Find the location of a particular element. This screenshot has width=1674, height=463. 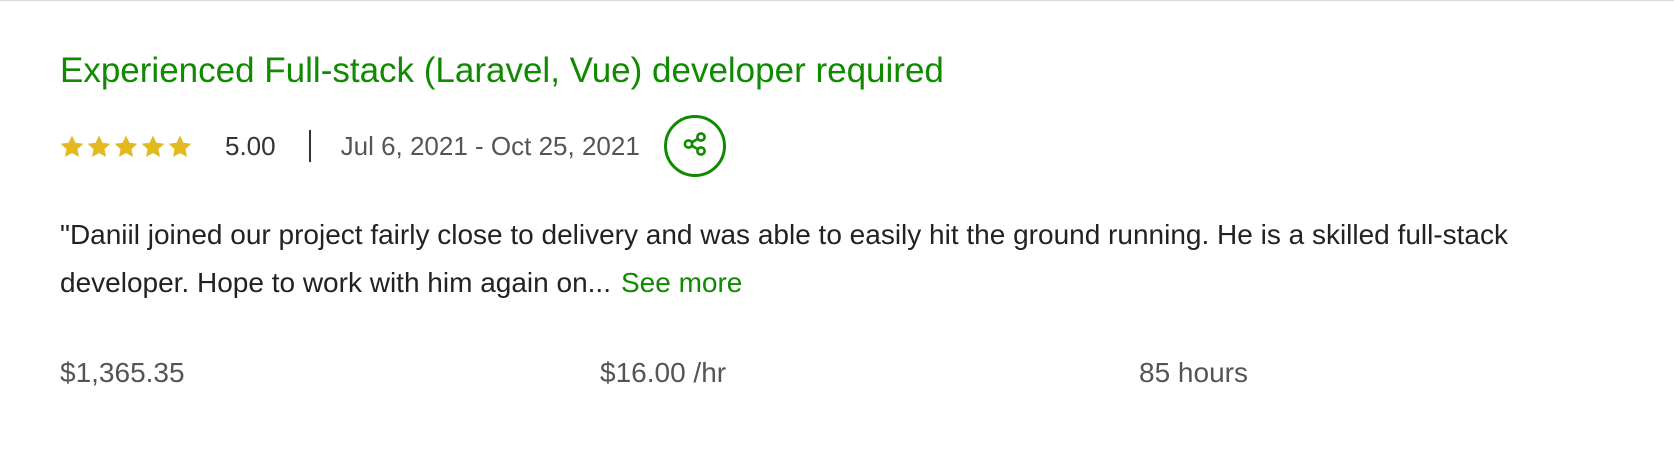

star-rating is located at coordinates (126, 146).